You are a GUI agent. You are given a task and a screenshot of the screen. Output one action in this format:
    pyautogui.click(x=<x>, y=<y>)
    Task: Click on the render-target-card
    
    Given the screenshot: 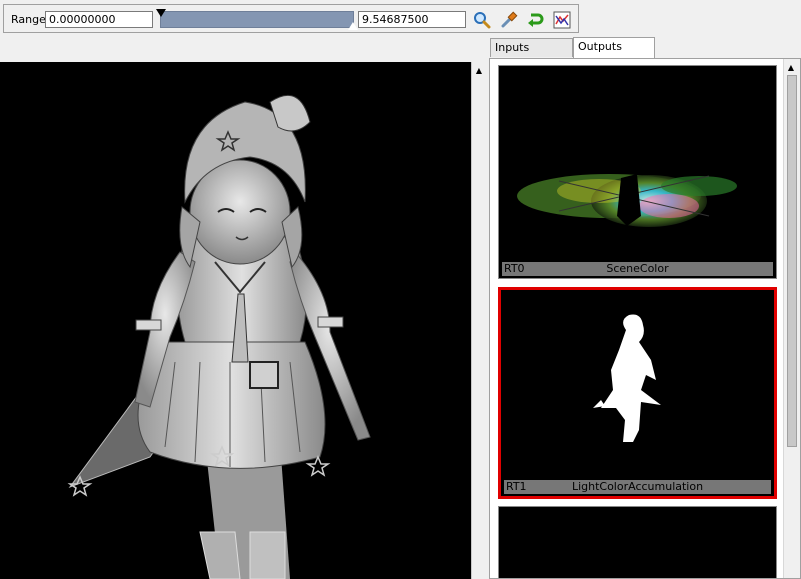 What is the action you would take?
    pyautogui.click(x=637, y=542)
    